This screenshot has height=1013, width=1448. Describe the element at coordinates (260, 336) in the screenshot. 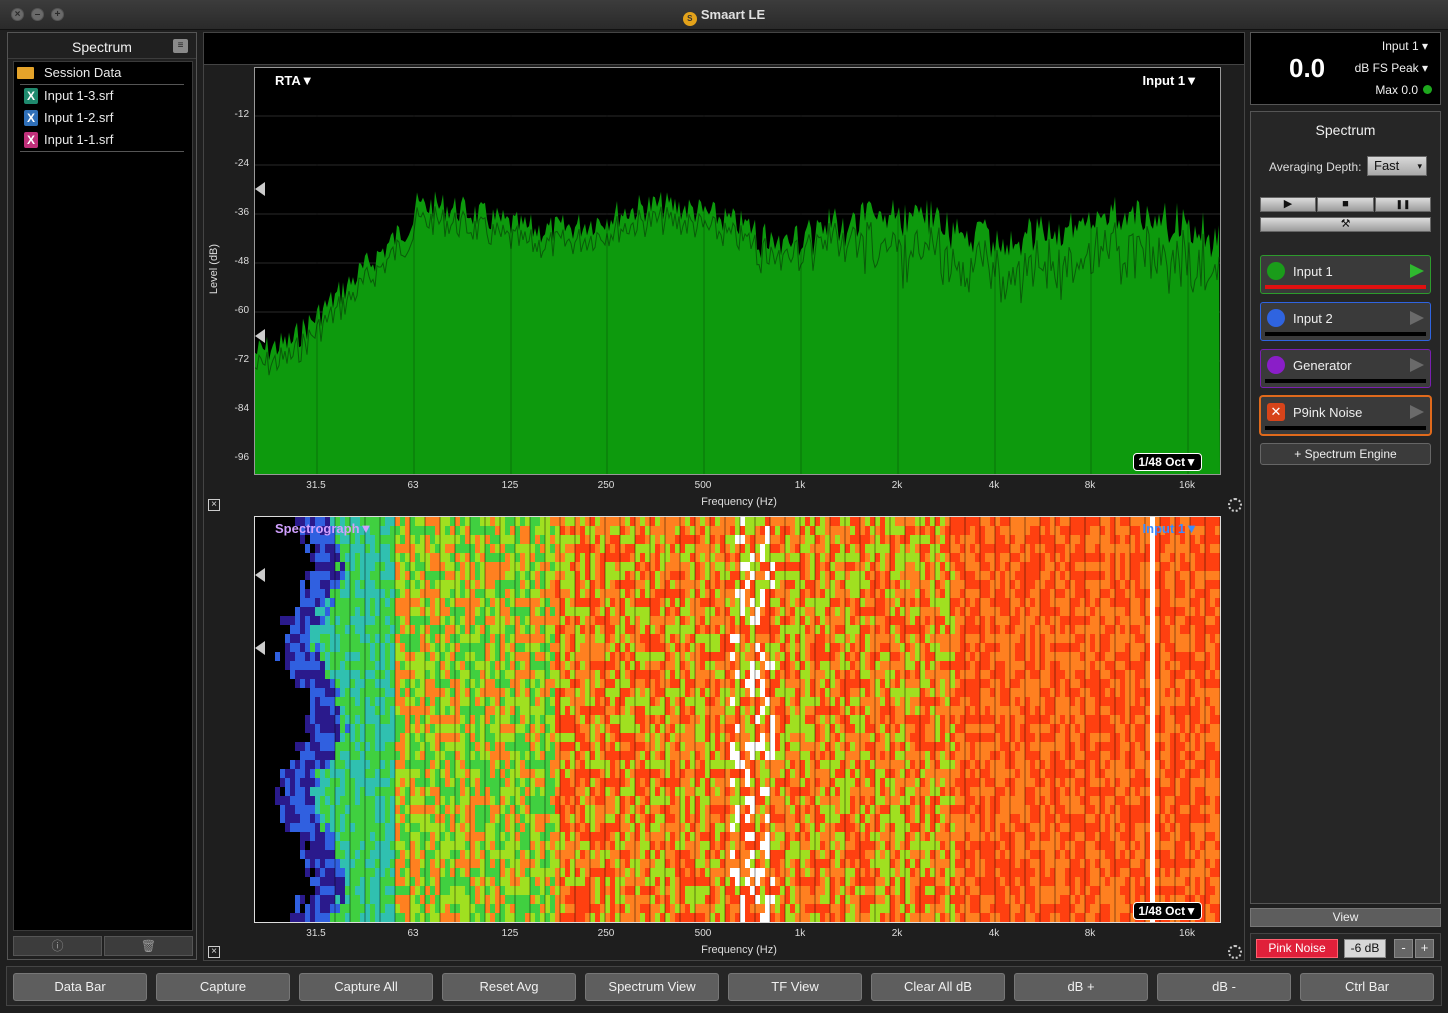

I see `lower-range-handle` at that location.